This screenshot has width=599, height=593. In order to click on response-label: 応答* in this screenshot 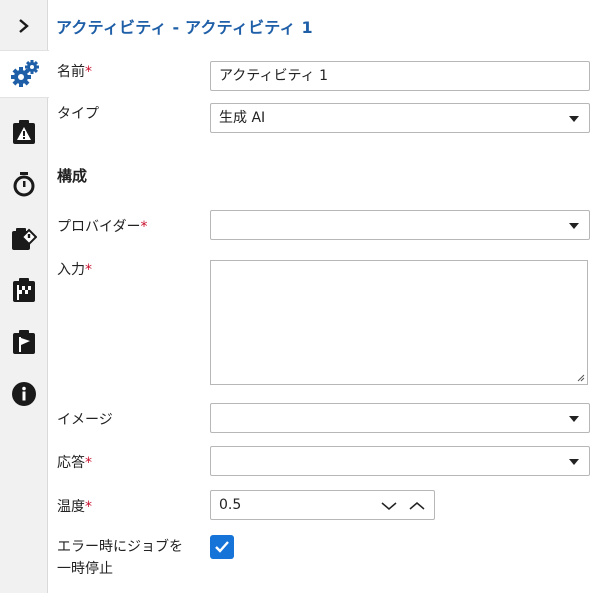, I will do `click(74, 463)`.